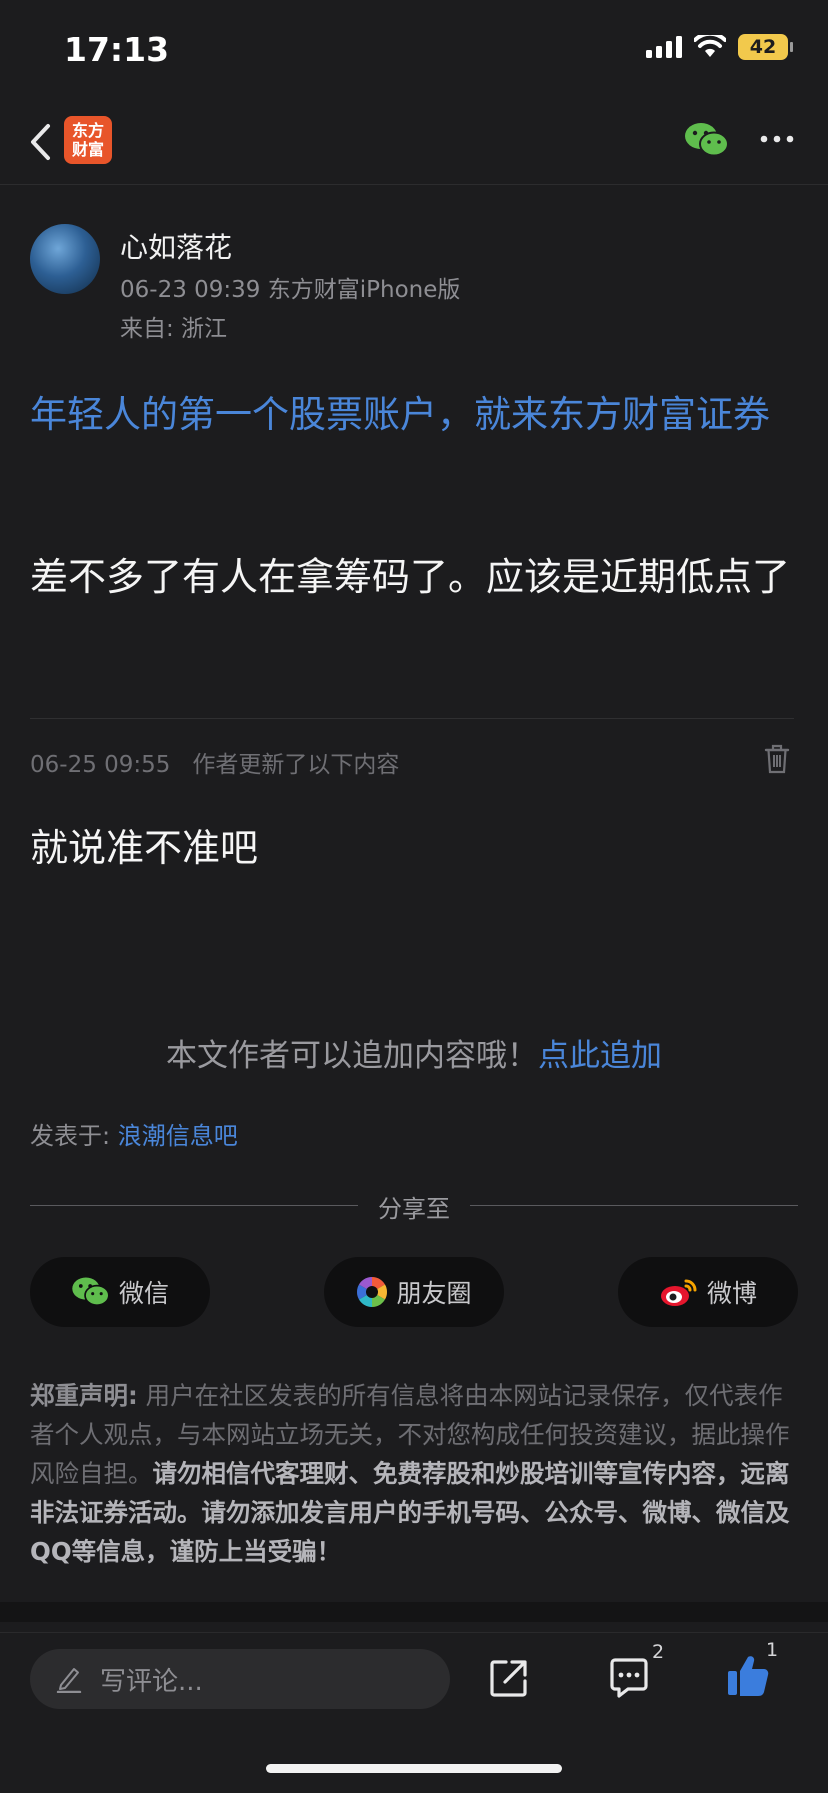  What do you see at coordinates (763, 47) in the screenshot?
I see `battery-level: 42` at bounding box center [763, 47].